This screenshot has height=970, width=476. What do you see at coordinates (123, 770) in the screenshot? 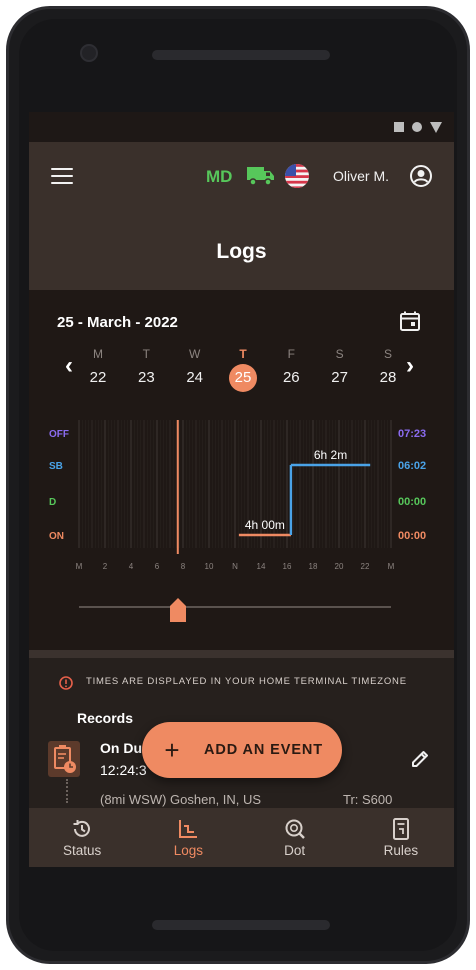
I see `record-time: 12:24:3` at bounding box center [123, 770].